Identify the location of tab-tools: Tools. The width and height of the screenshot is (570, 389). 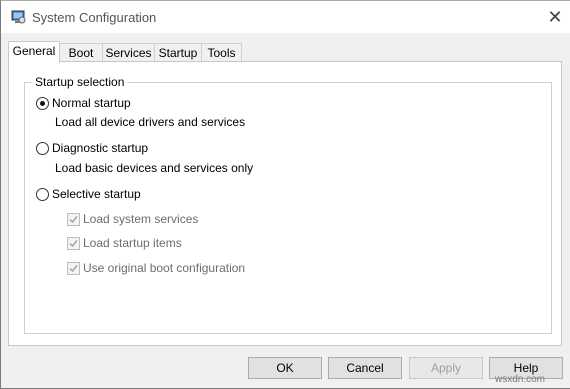
(221, 52).